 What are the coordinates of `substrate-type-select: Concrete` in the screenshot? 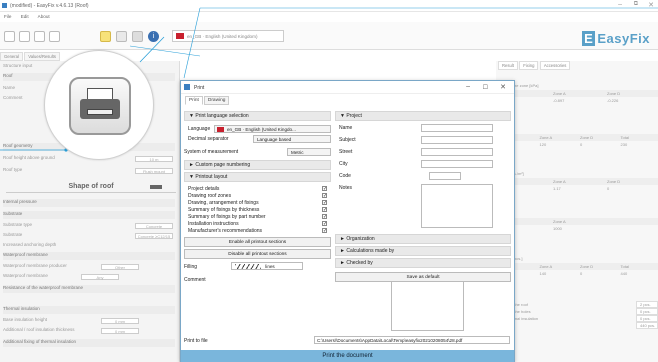 It's located at (154, 226).